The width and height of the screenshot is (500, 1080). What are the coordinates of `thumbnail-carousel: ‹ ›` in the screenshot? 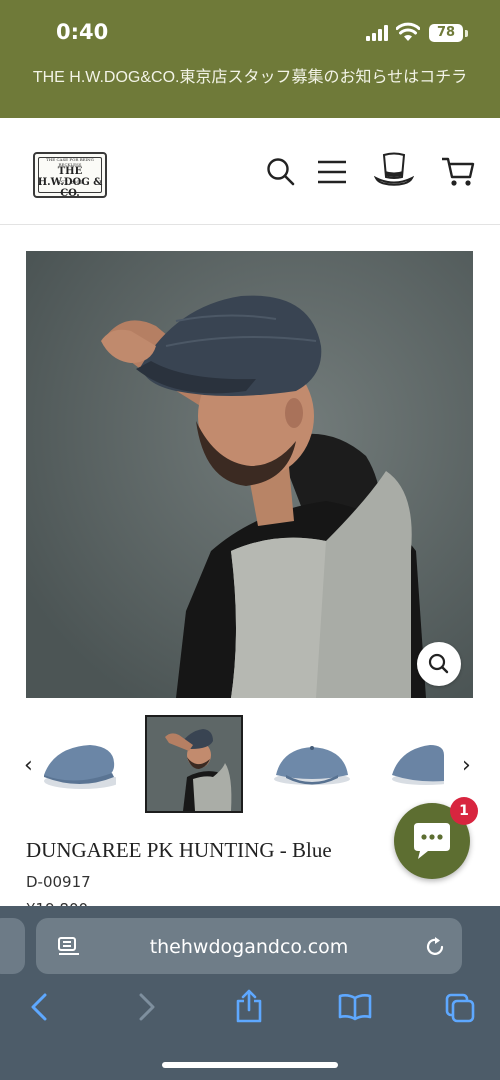 It's located at (250, 764).